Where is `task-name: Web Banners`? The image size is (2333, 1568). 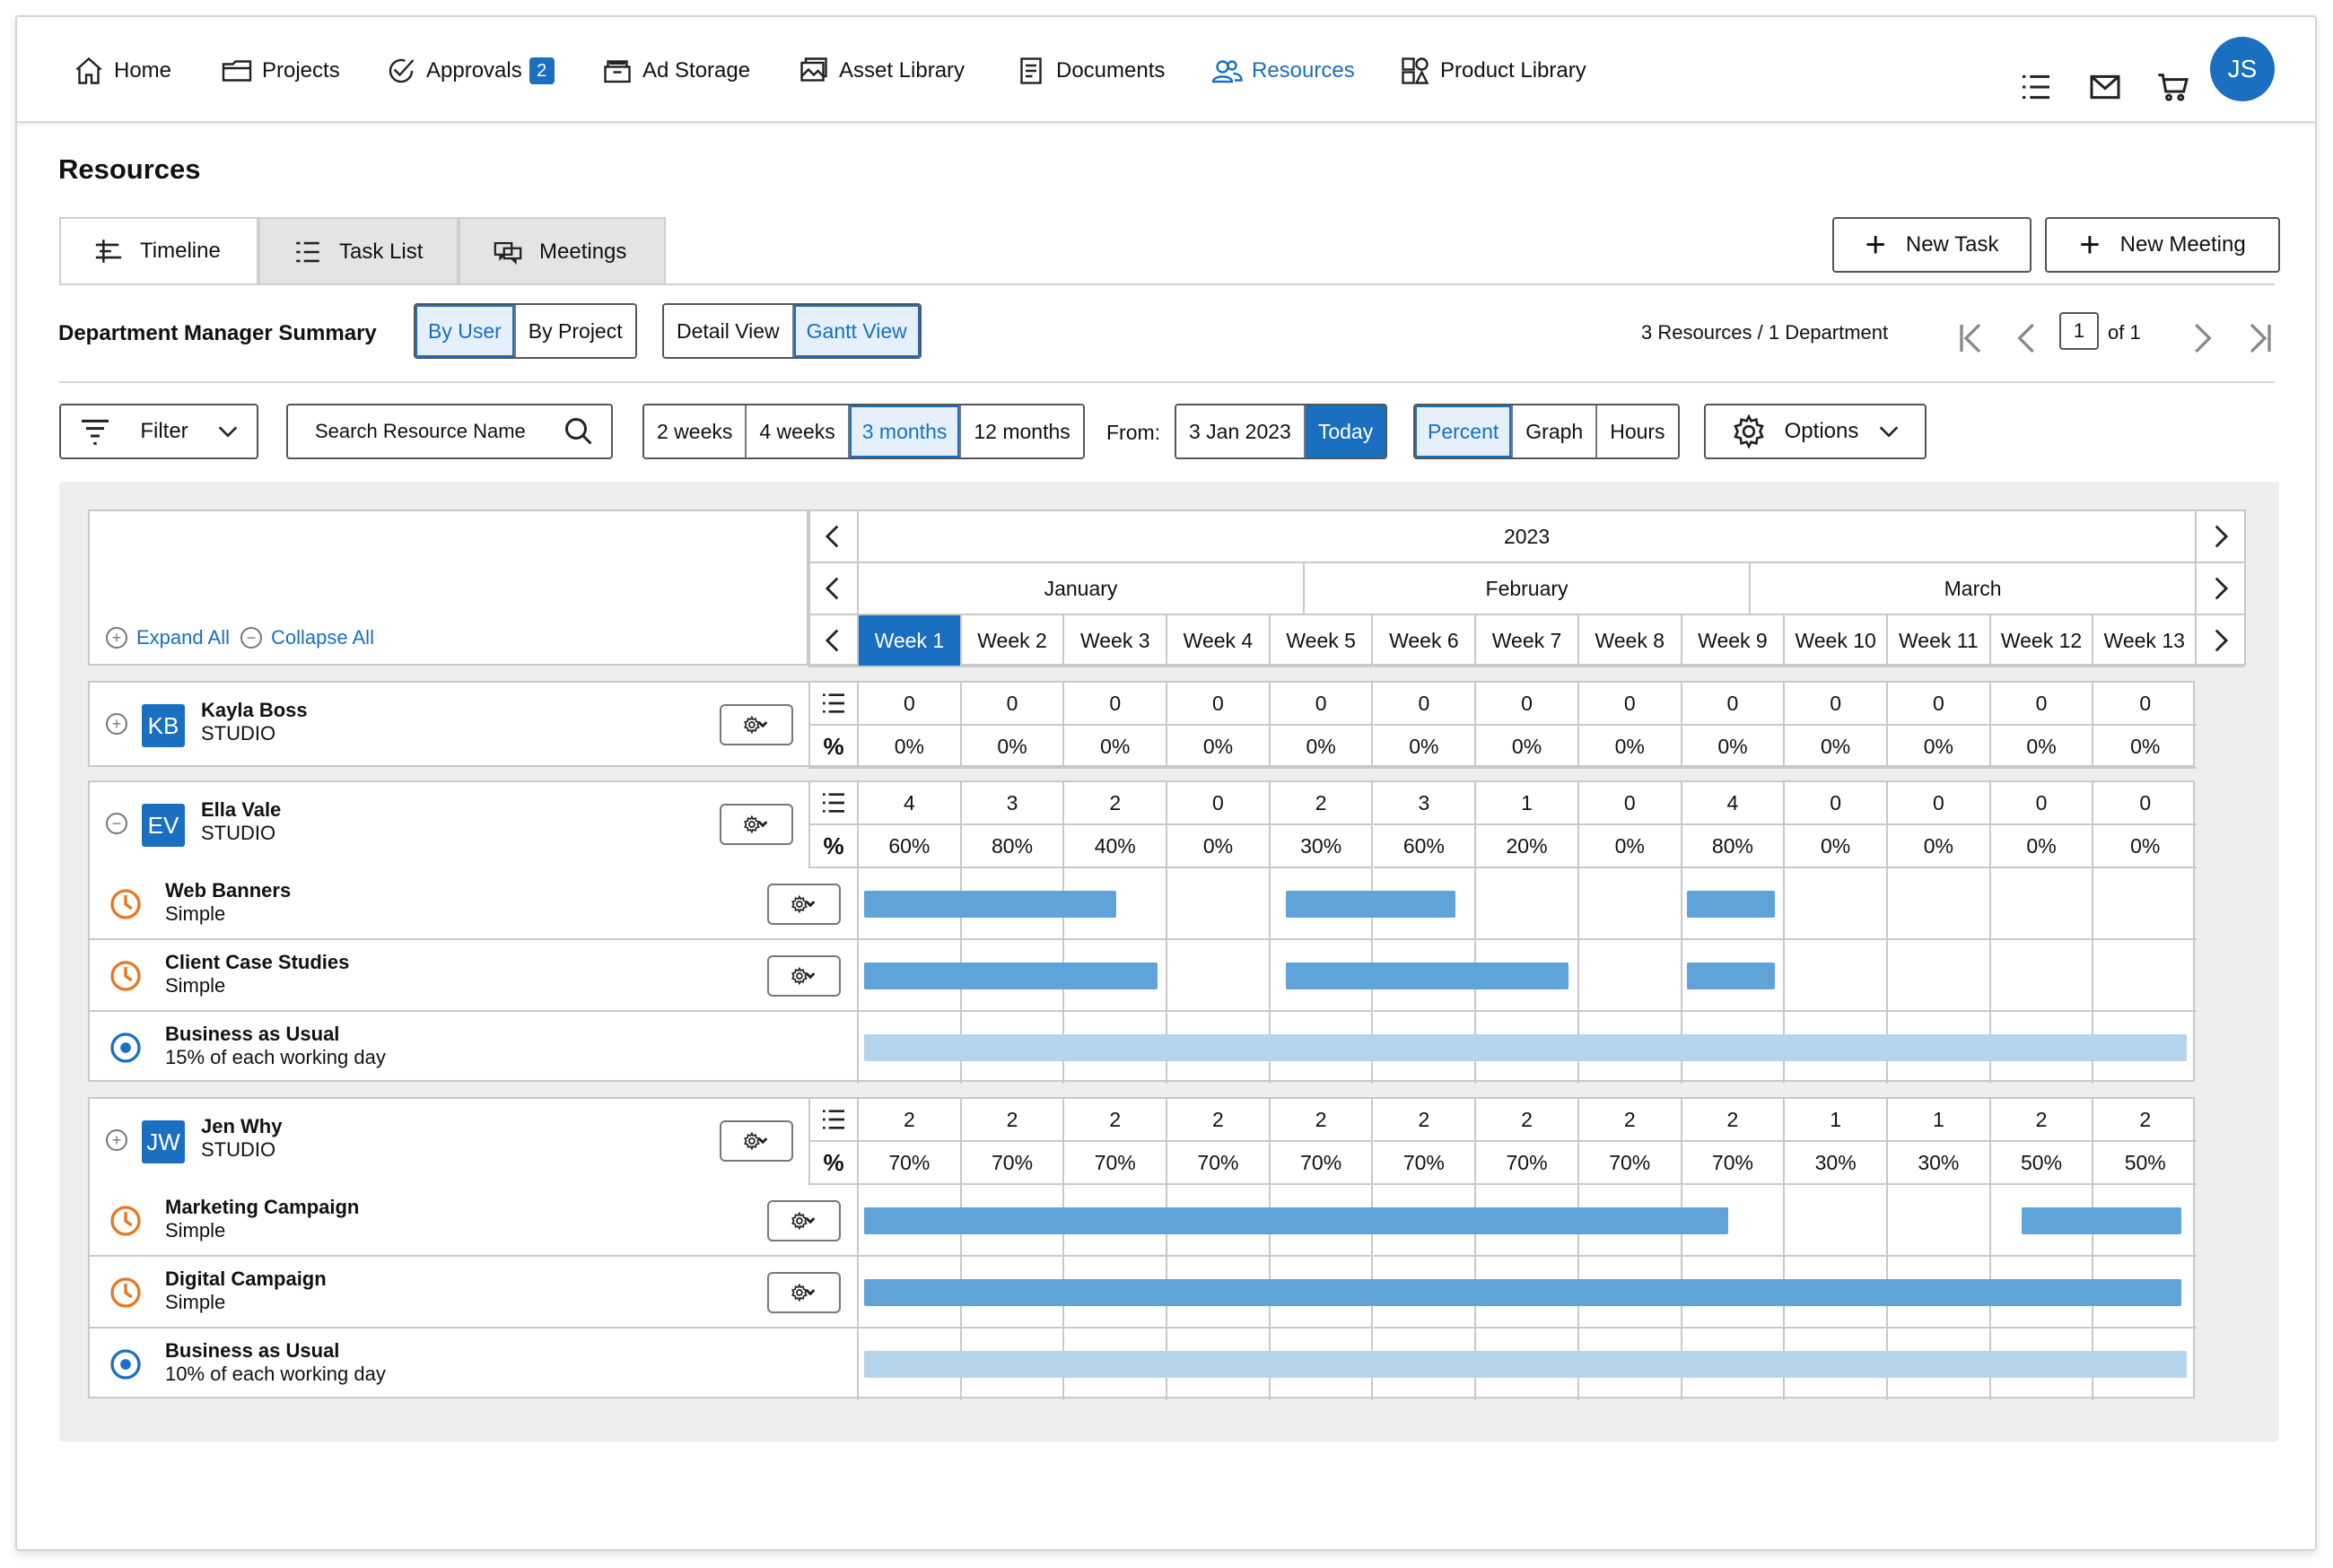
task-name: Web Banners is located at coordinates (228, 891).